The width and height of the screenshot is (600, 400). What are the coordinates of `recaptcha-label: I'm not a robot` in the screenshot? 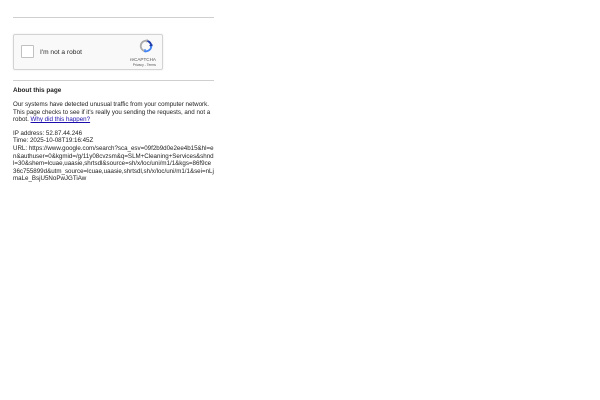 It's located at (61, 52).